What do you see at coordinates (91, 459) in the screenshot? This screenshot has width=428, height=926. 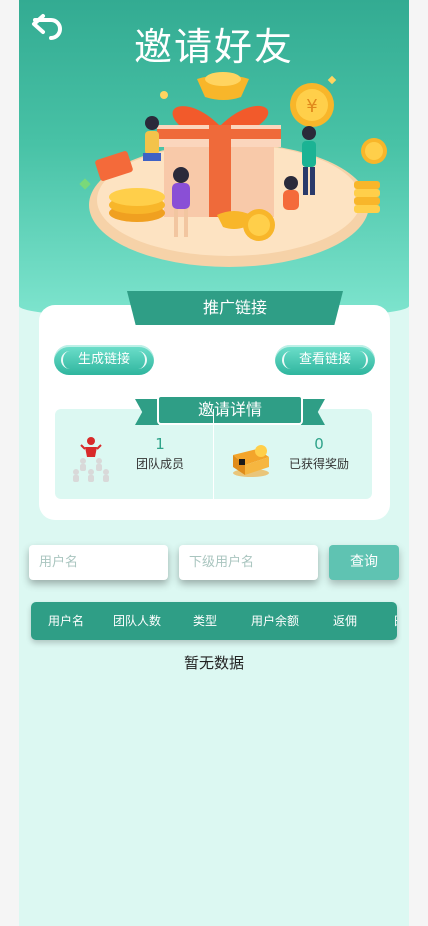 I see `team-pyramid-icon` at bounding box center [91, 459].